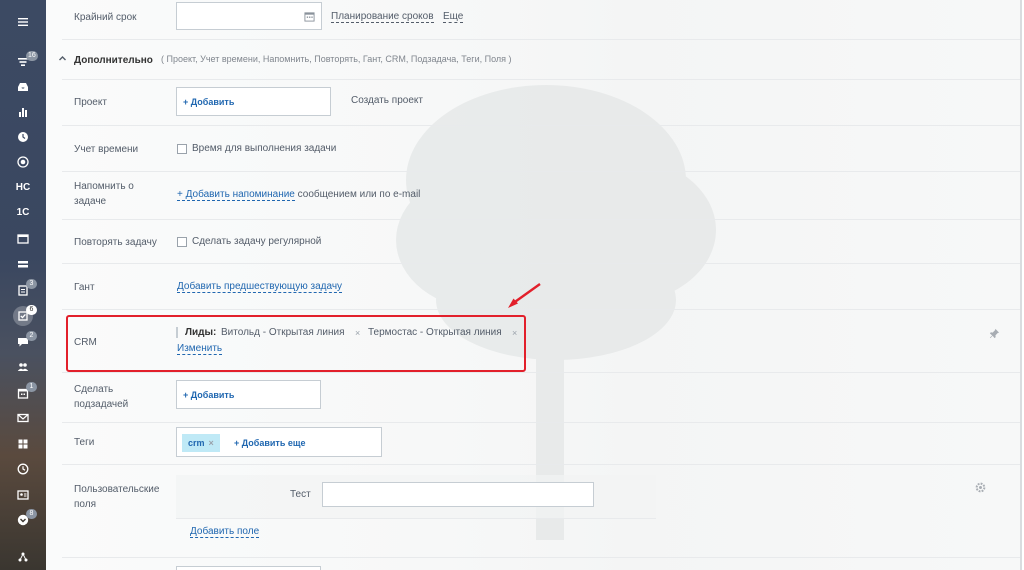 Image resolution: width=1024 pixels, height=570 pixels. I want to click on custom-fields-label: Пользовательские поля, so click(117, 497).